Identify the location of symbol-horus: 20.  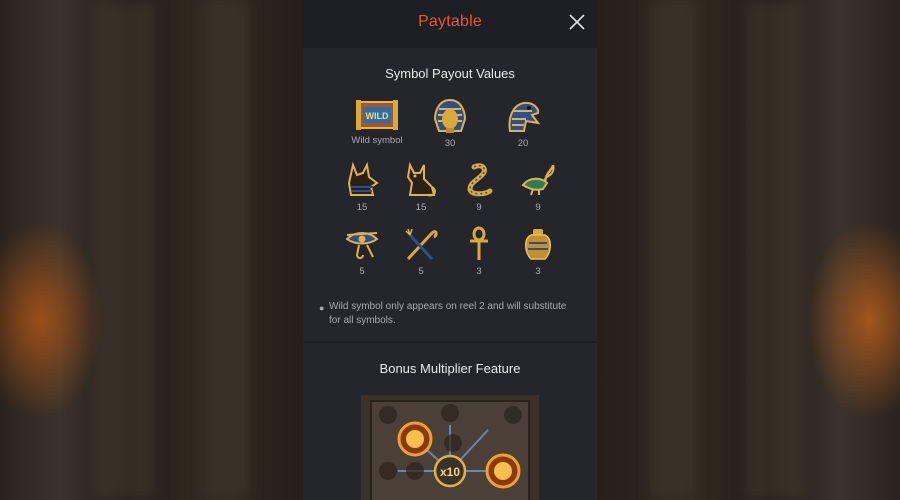
(523, 123).